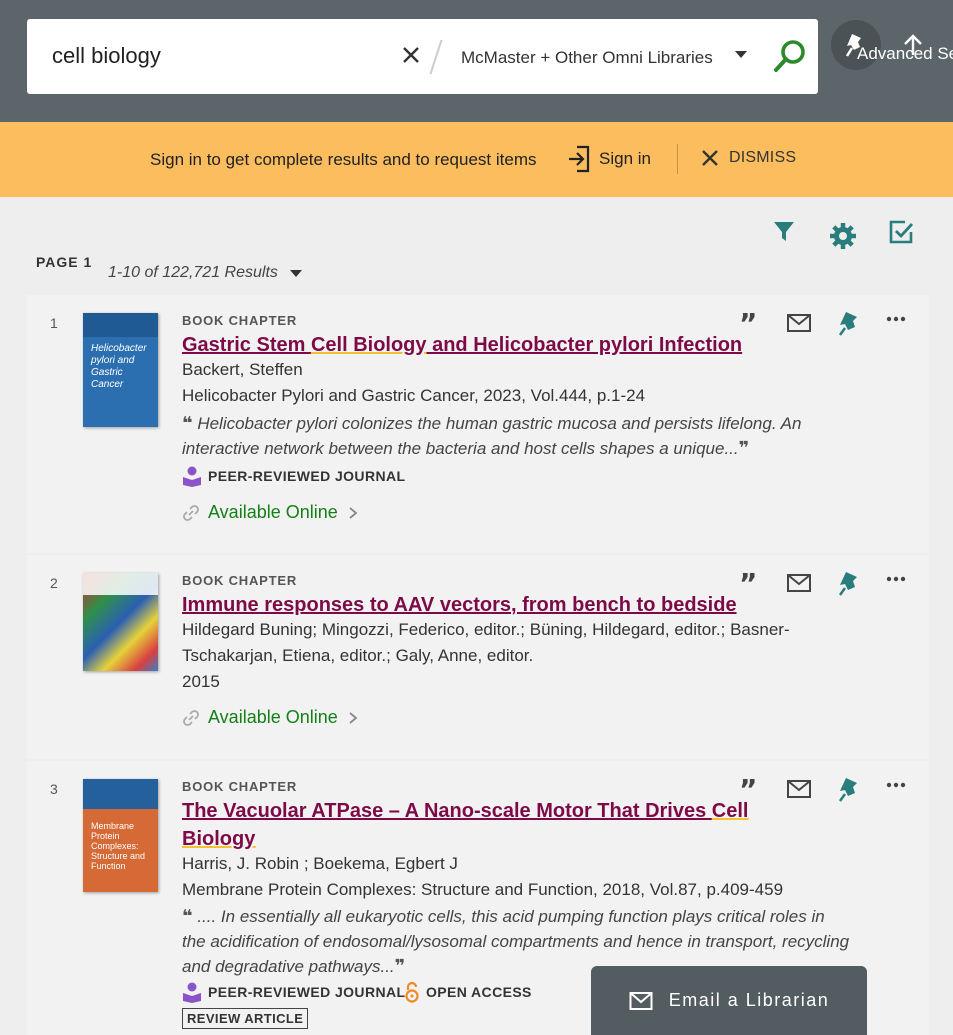 Image resolution: width=953 pixels, height=1035 pixels. I want to click on result-number: 3, so click(54, 789).